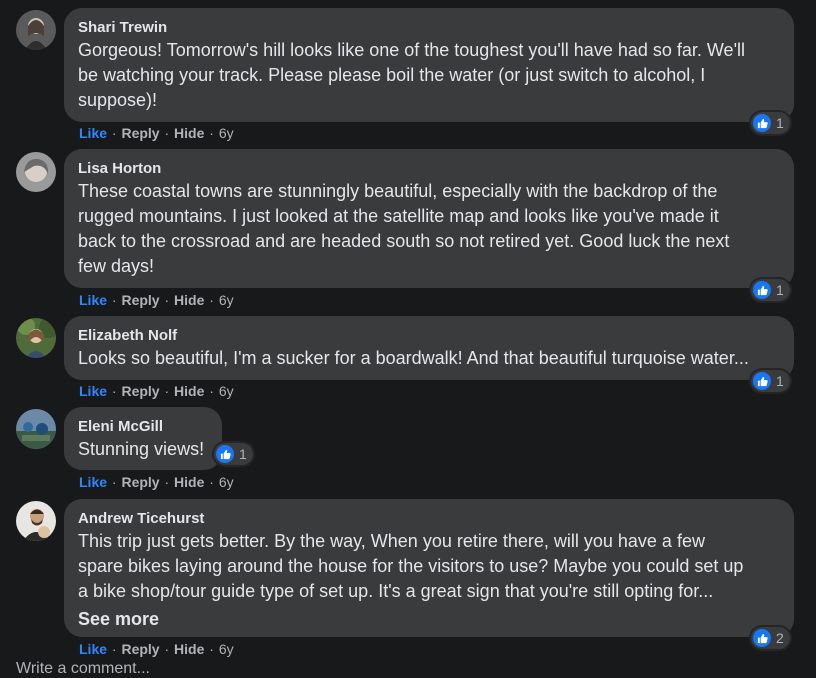 This screenshot has height=678, width=816. What do you see at coordinates (429, 336) in the screenshot?
I see `comment-author: Elizabeth Nolf` at bounding box center [429, 336].